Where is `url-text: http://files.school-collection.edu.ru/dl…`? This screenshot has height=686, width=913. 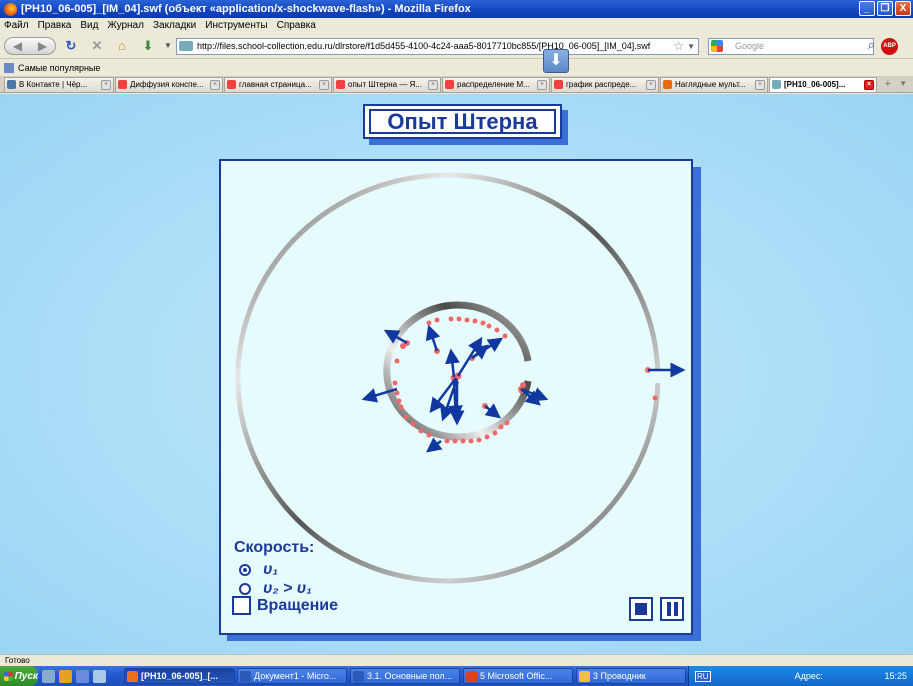 url-text: http://files.school-collection.edu.ru/dl… is located at coordinates (423, 46).